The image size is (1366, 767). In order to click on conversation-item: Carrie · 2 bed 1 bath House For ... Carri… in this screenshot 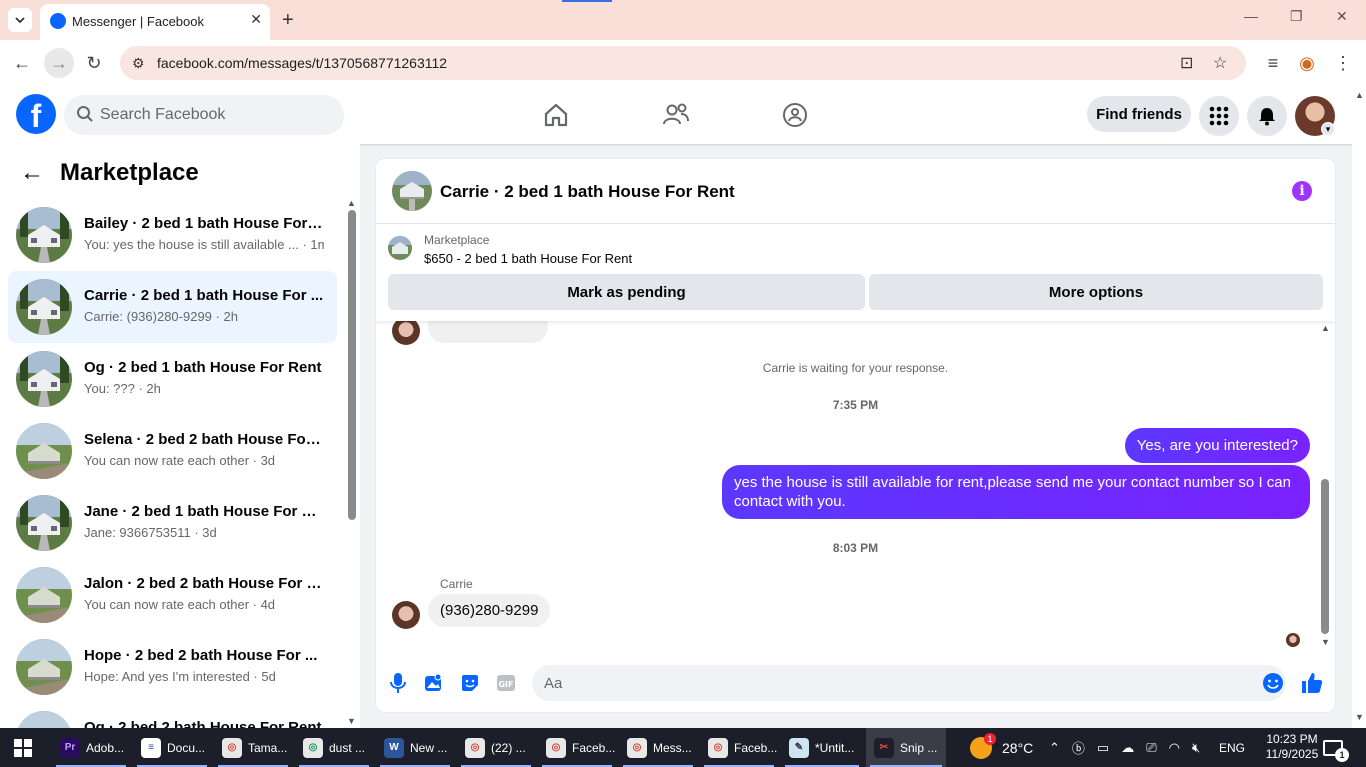, I will do `click(172, 307)`.